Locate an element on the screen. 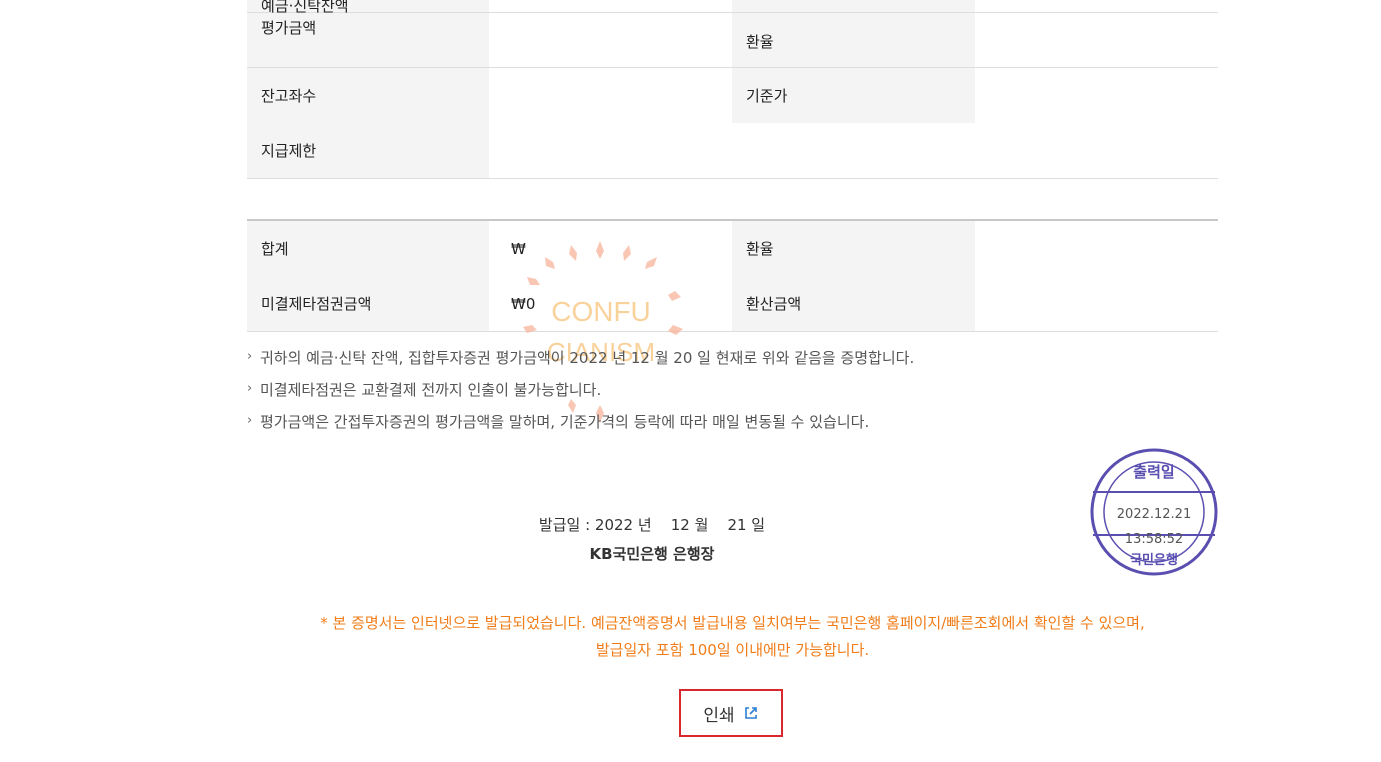  row-label: 잔고좌수 is located at coordinates (289, 96).